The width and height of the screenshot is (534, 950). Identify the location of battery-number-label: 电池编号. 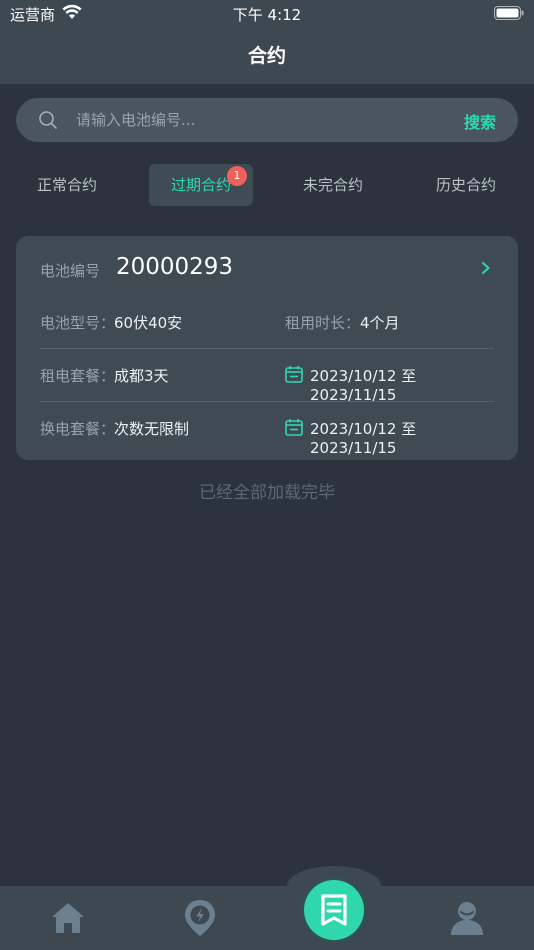
(70, 271).